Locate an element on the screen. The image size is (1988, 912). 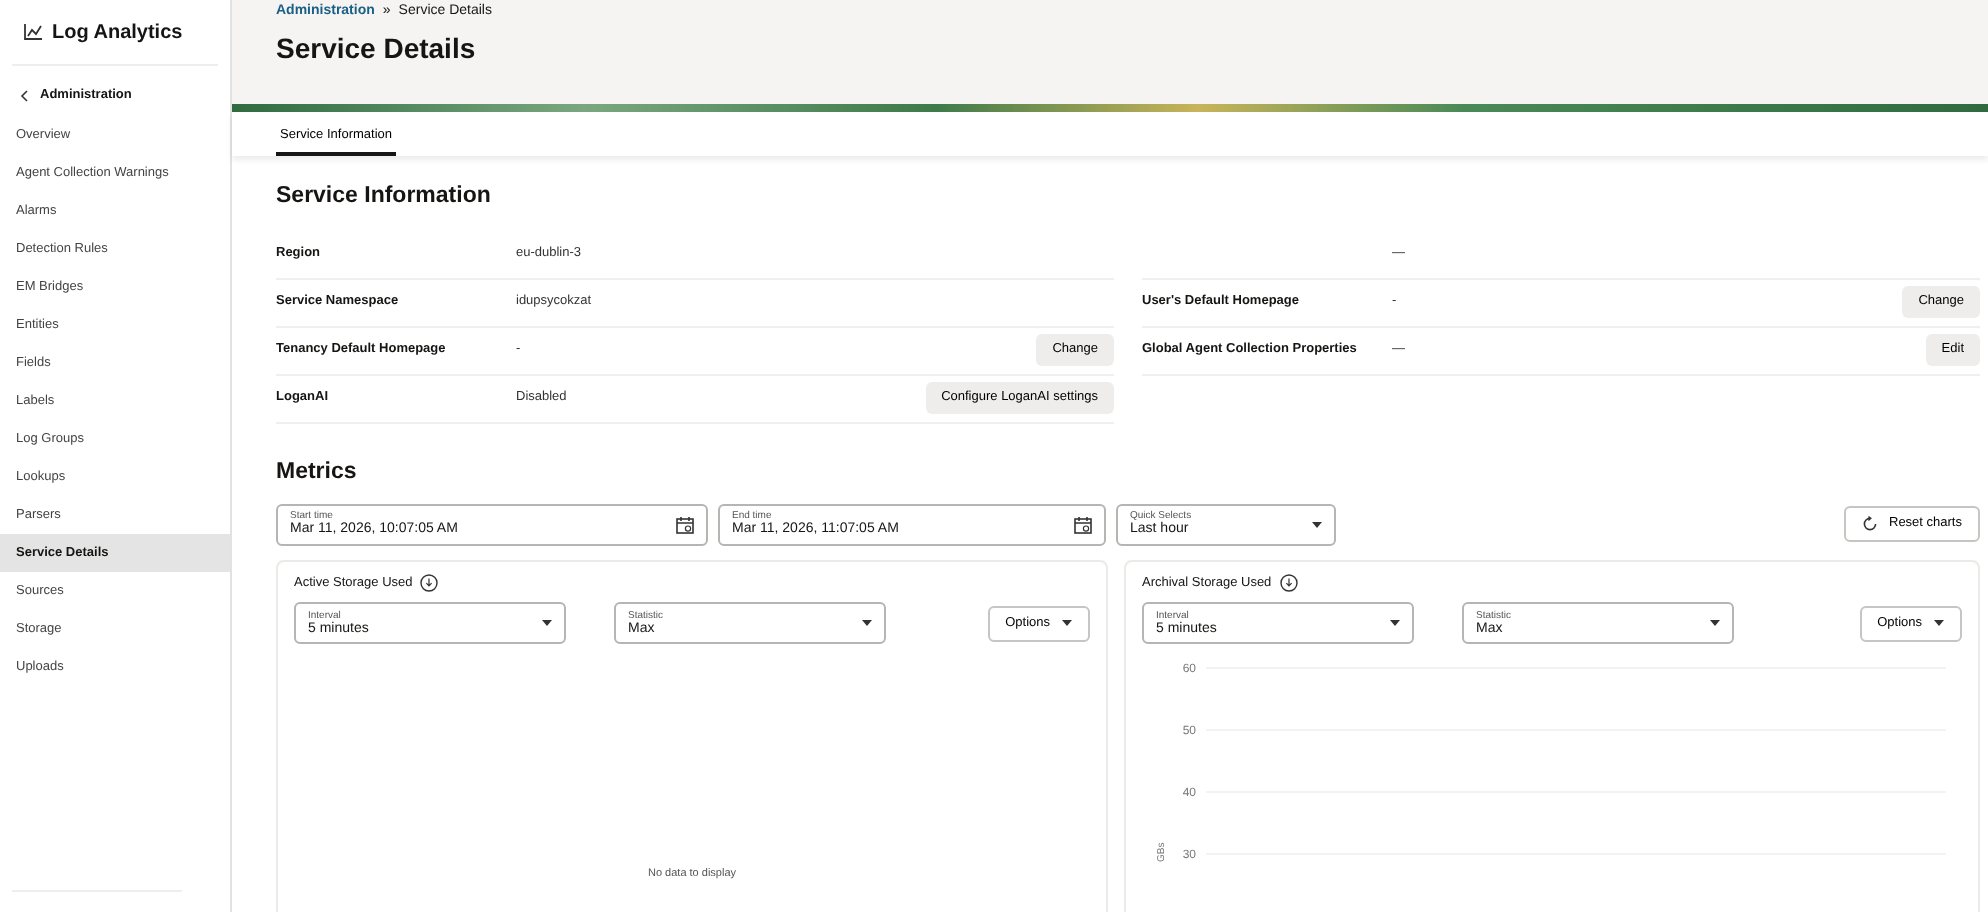
section-title: Metrics is located at coordinates (317, 473).